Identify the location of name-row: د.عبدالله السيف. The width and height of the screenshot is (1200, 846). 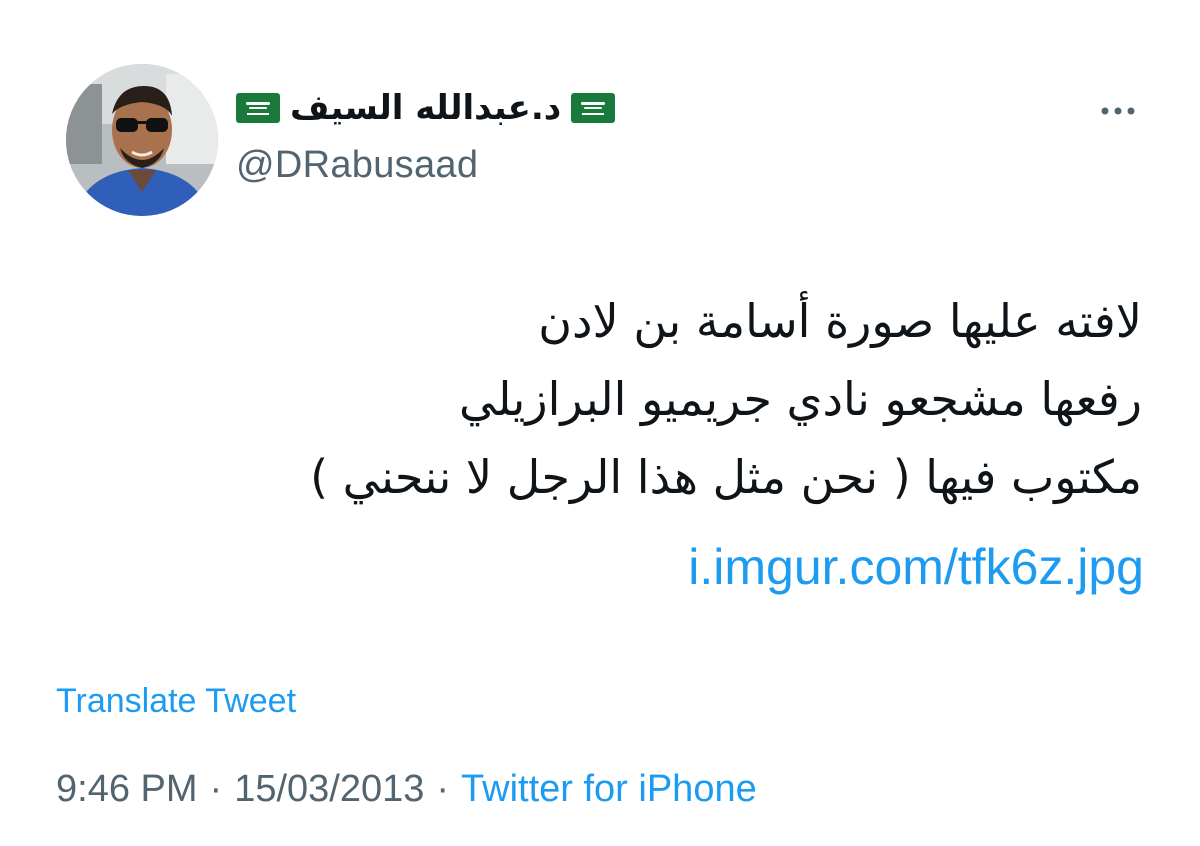
(426, 108).